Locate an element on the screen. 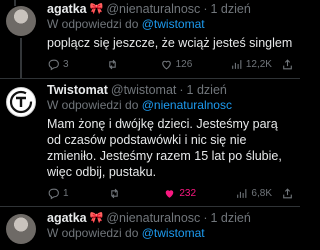 The image size is (320, 250). author-handle: @twistomat is located at coordinates (143, 90).